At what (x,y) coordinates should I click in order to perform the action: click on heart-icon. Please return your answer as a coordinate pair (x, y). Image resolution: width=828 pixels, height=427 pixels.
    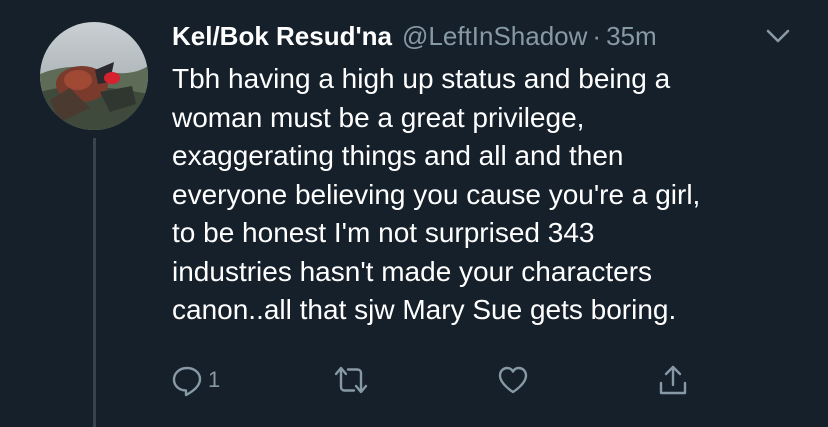
    Looking at the image, I should click on (513, 380).